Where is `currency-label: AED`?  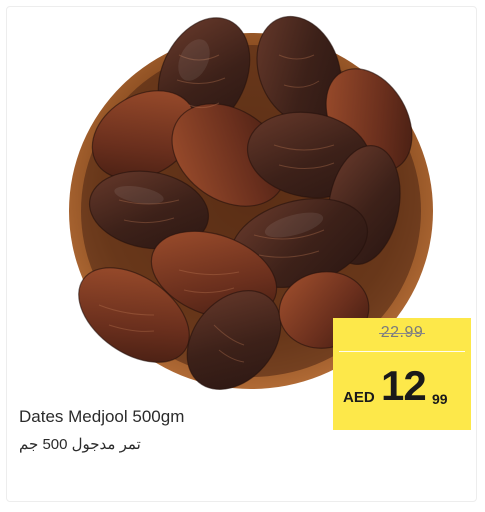
currency-label: AED is located at coordinates (359, 397).